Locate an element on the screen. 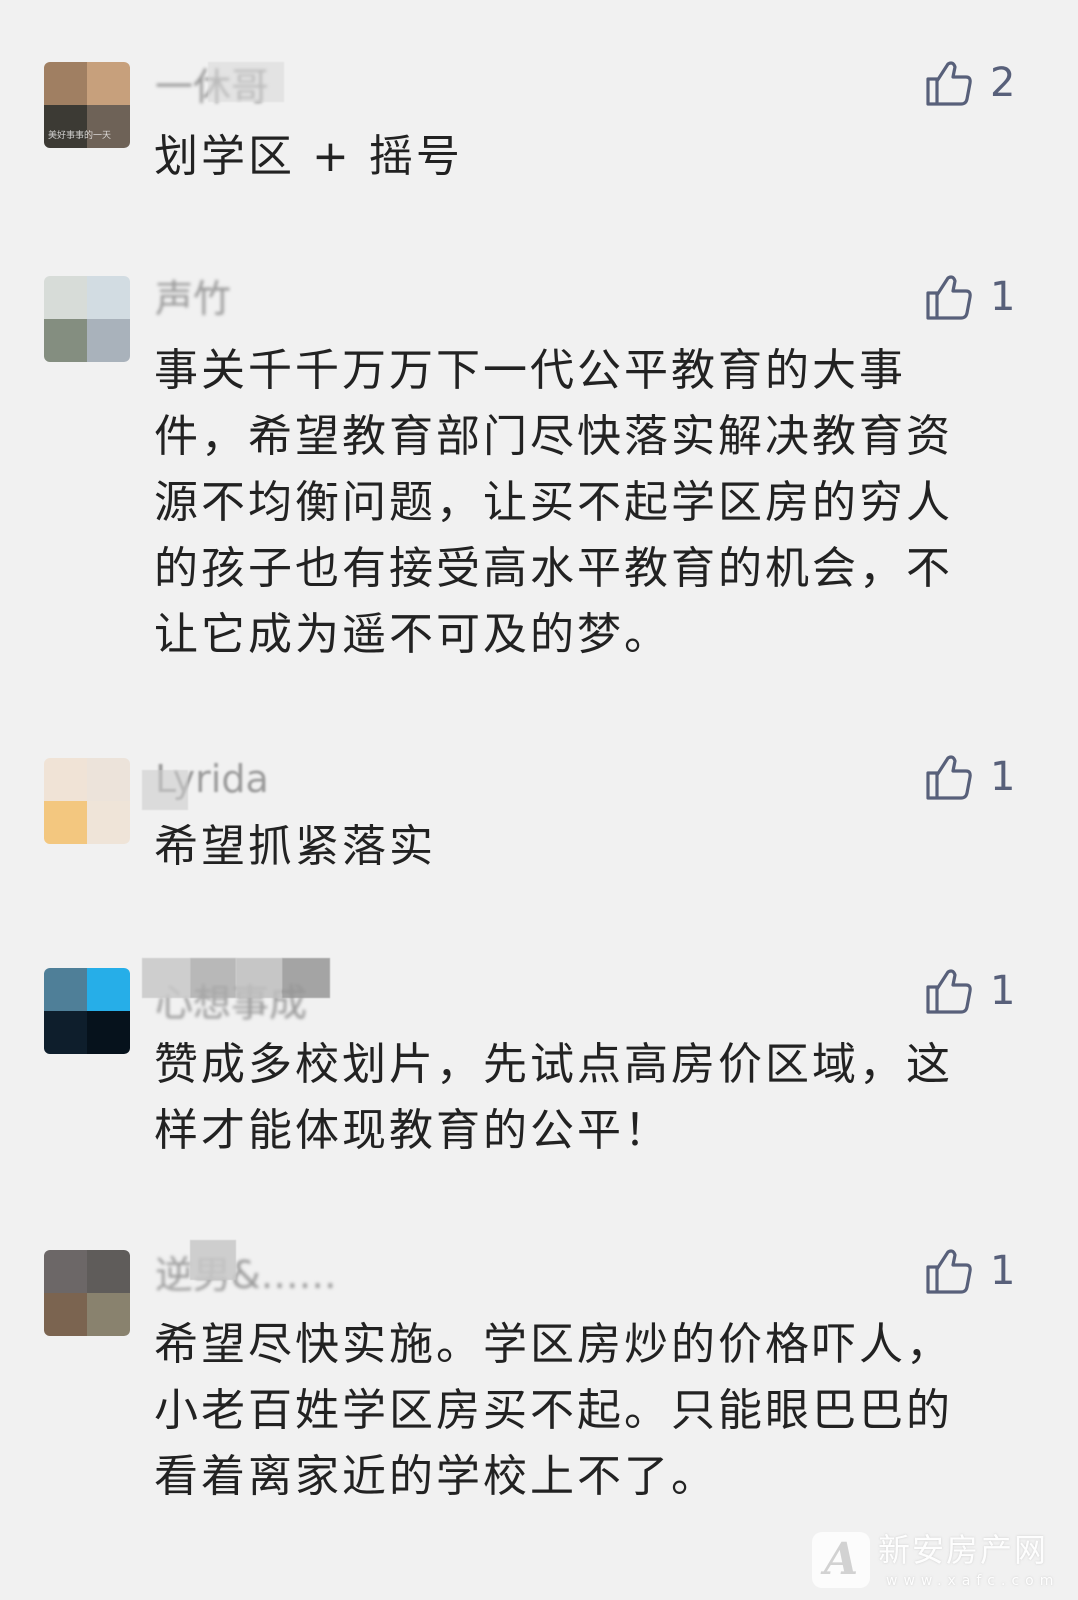  watermark-logo-letter: A is located at coordinates (841, 1559).